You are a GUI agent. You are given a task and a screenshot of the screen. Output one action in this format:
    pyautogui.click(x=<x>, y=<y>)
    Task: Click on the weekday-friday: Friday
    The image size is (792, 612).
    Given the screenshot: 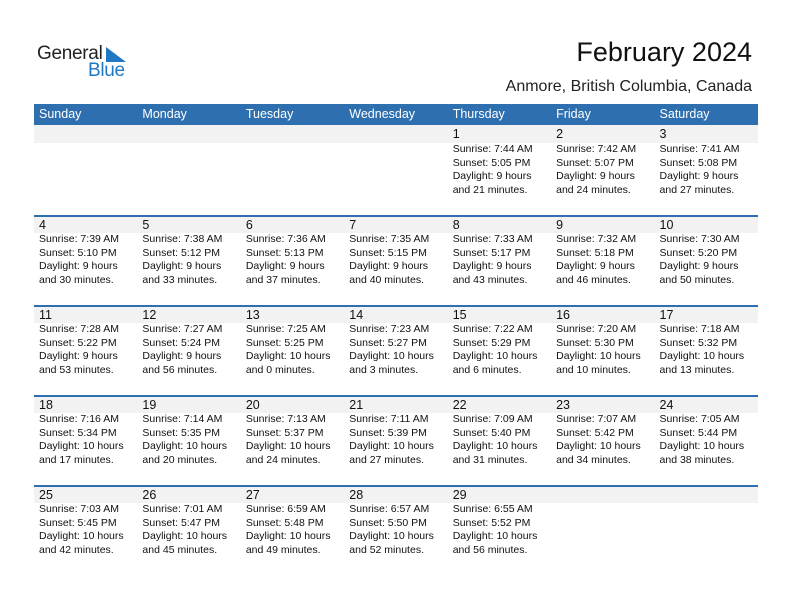 What is the action you would take?
    pyautogui.click(x=573, y=114)
    